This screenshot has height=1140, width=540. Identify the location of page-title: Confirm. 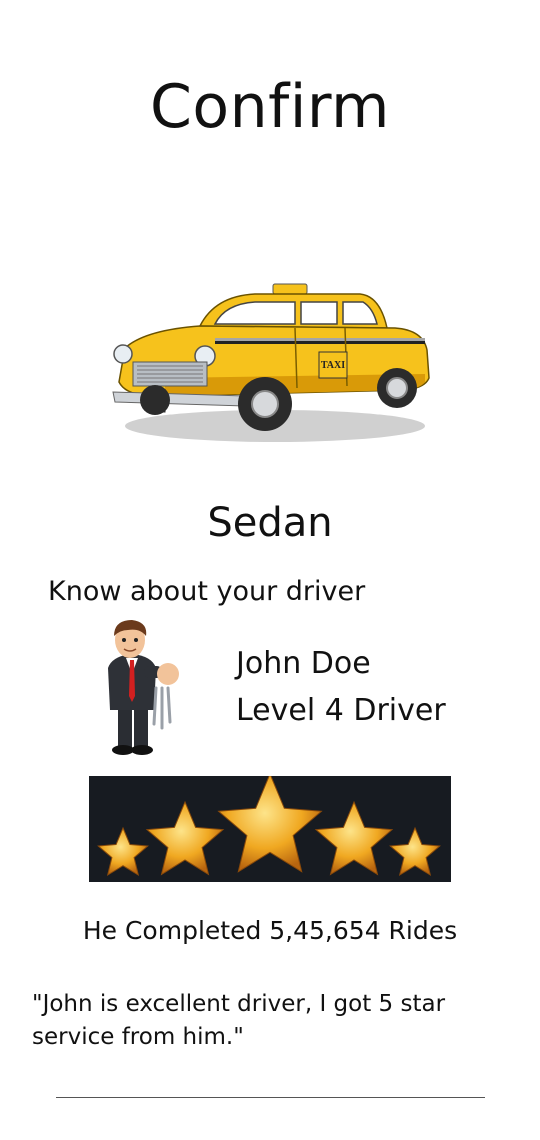
(270, 107).